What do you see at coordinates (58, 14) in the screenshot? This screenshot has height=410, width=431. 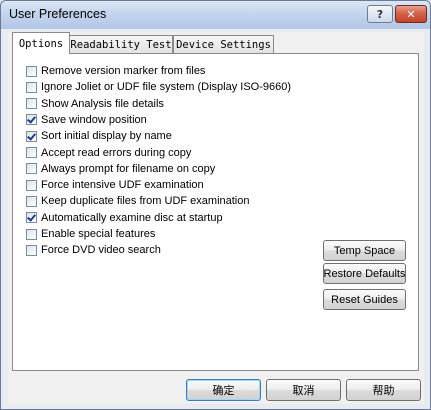 I see `window-title: User Preferences` at bounding box center [58, 14].